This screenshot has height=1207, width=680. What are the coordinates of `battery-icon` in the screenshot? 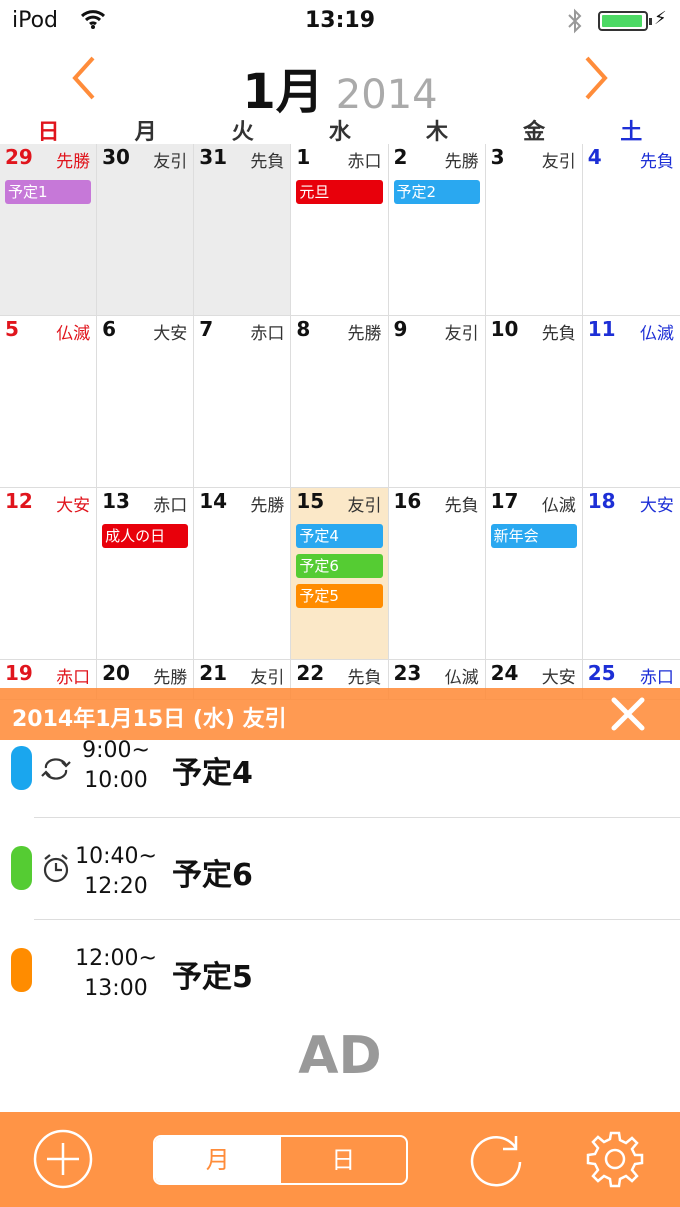 It's located at (625, 21).